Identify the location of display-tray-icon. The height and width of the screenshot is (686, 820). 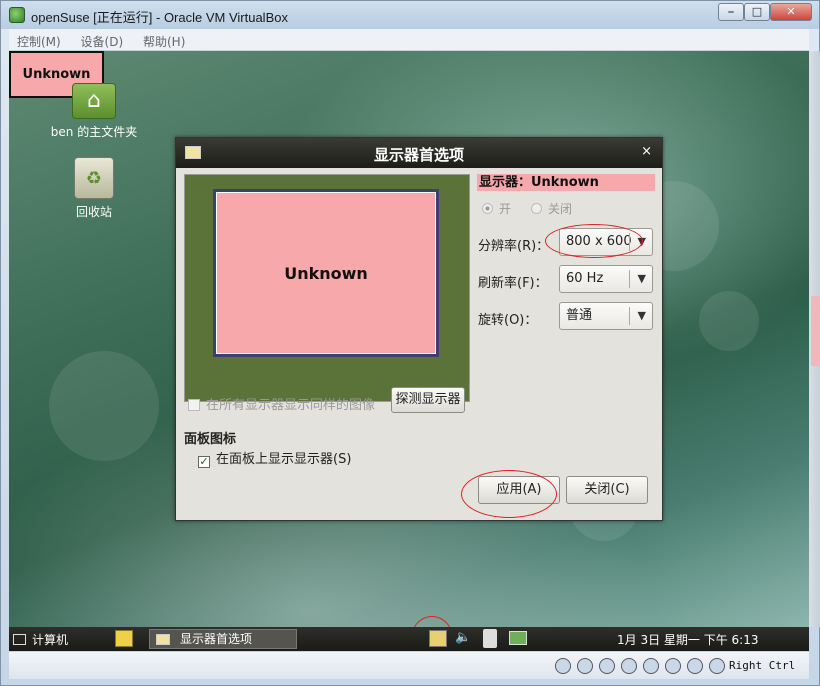
(438, 638).